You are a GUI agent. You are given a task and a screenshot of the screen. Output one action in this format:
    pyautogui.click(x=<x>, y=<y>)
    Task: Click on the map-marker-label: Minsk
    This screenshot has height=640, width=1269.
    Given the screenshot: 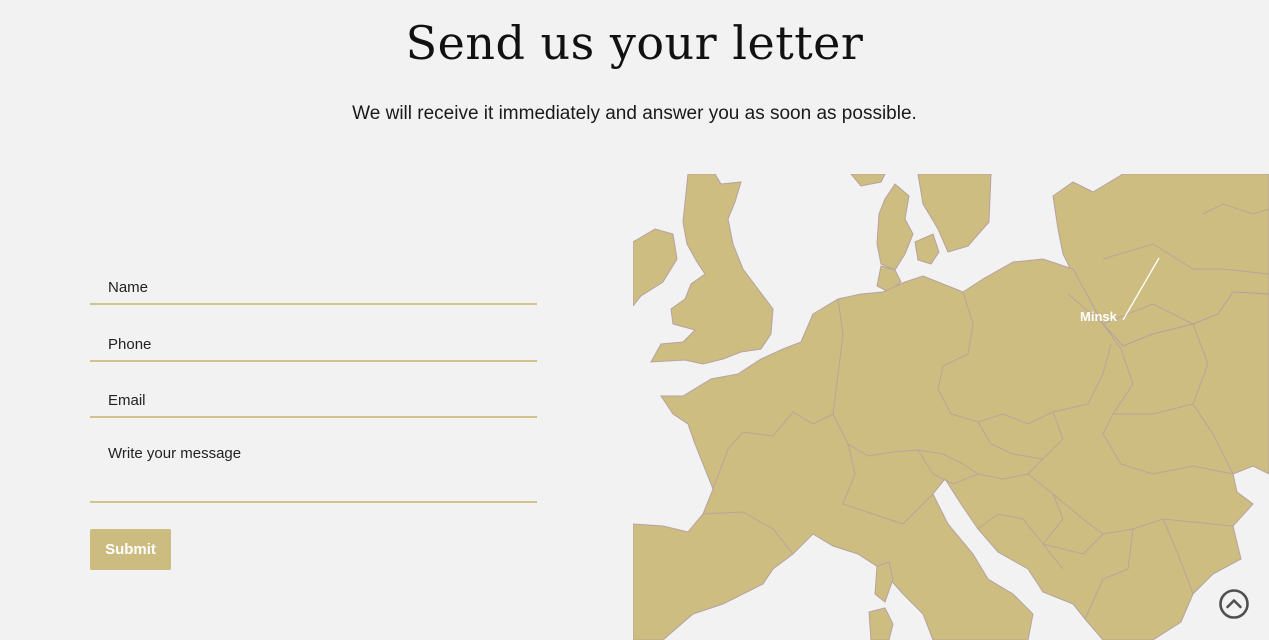 What is the action you would take?
    pyautogui.click(x=1098, y=316)
    